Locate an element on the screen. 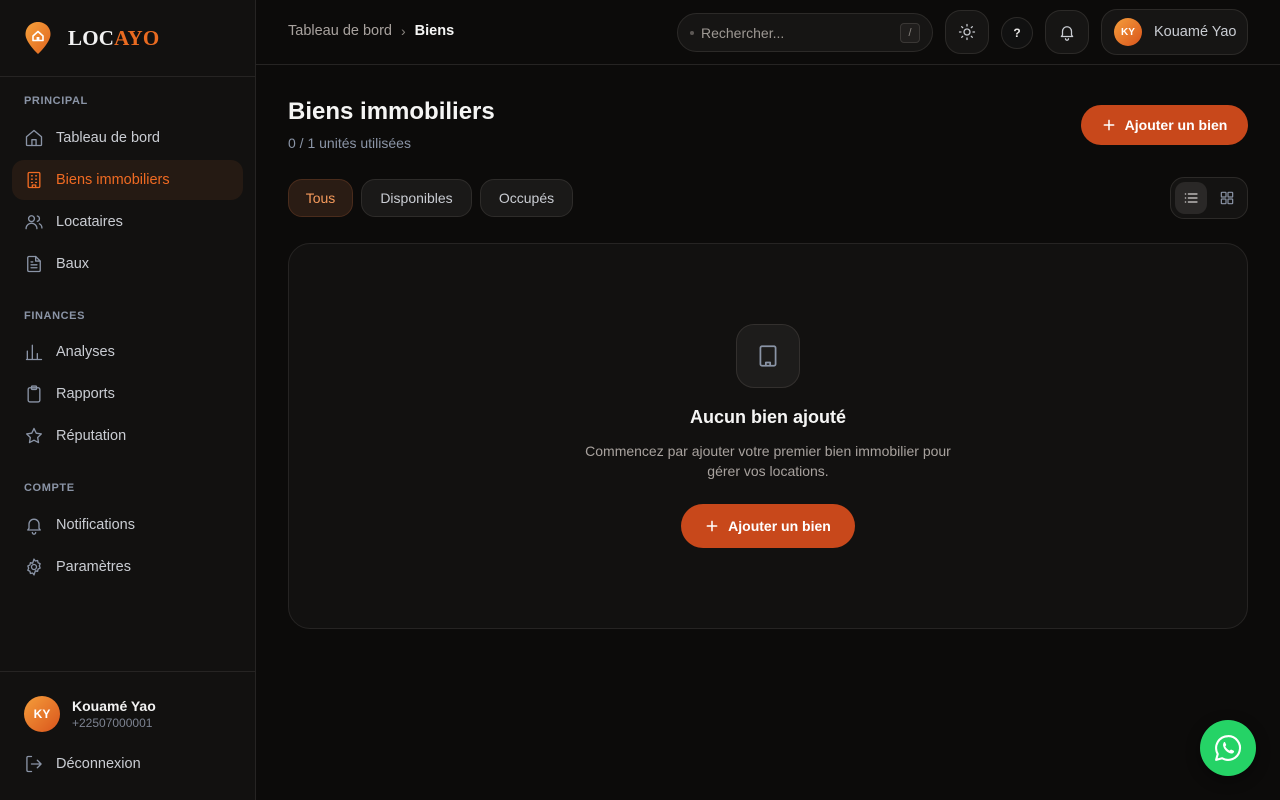 The height and width of the screenshot is (800, 1280). sidebar-item-tenants: Locataires is located at coordinates (127, 222).